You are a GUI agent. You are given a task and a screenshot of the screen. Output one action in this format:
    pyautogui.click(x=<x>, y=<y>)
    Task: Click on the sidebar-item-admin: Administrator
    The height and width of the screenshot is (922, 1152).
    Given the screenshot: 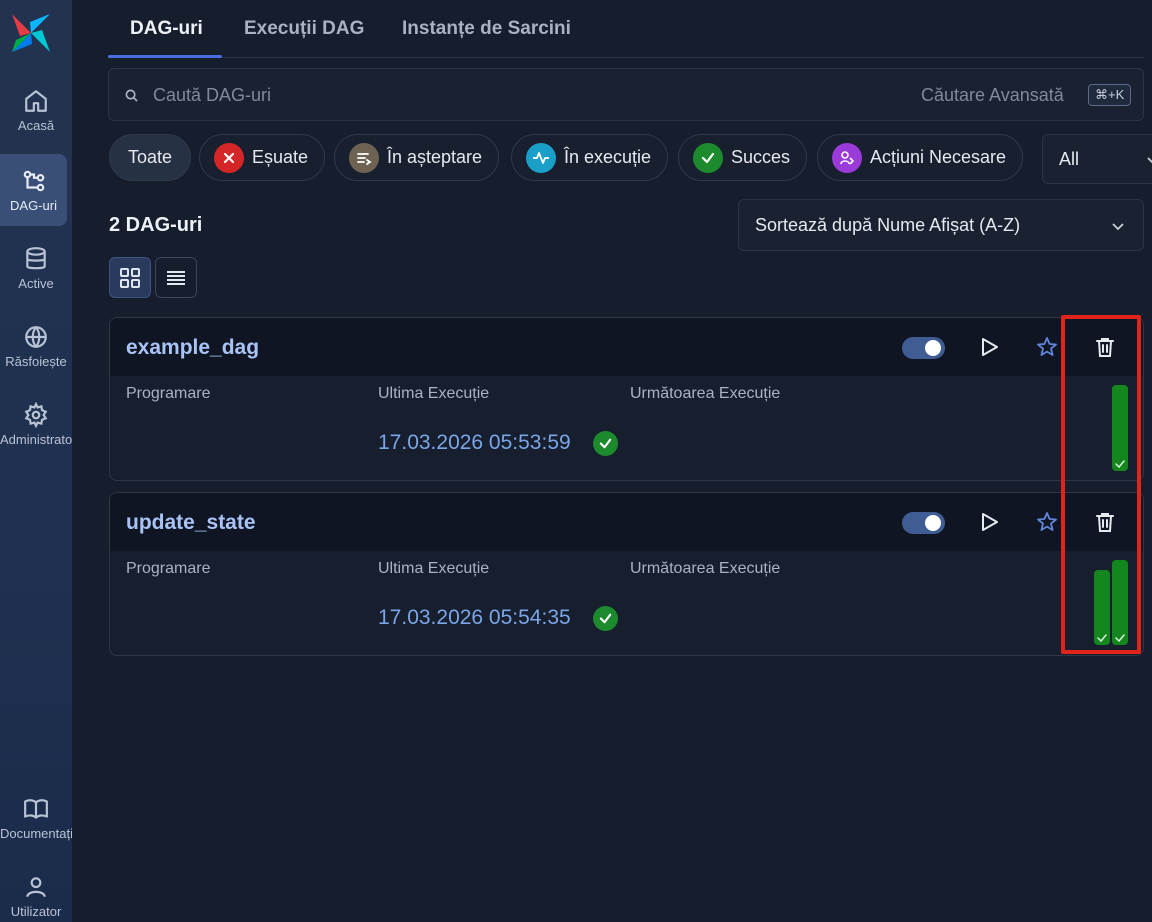 What is the action you would take?
    pyautogui.click(x=36, y=424)
    